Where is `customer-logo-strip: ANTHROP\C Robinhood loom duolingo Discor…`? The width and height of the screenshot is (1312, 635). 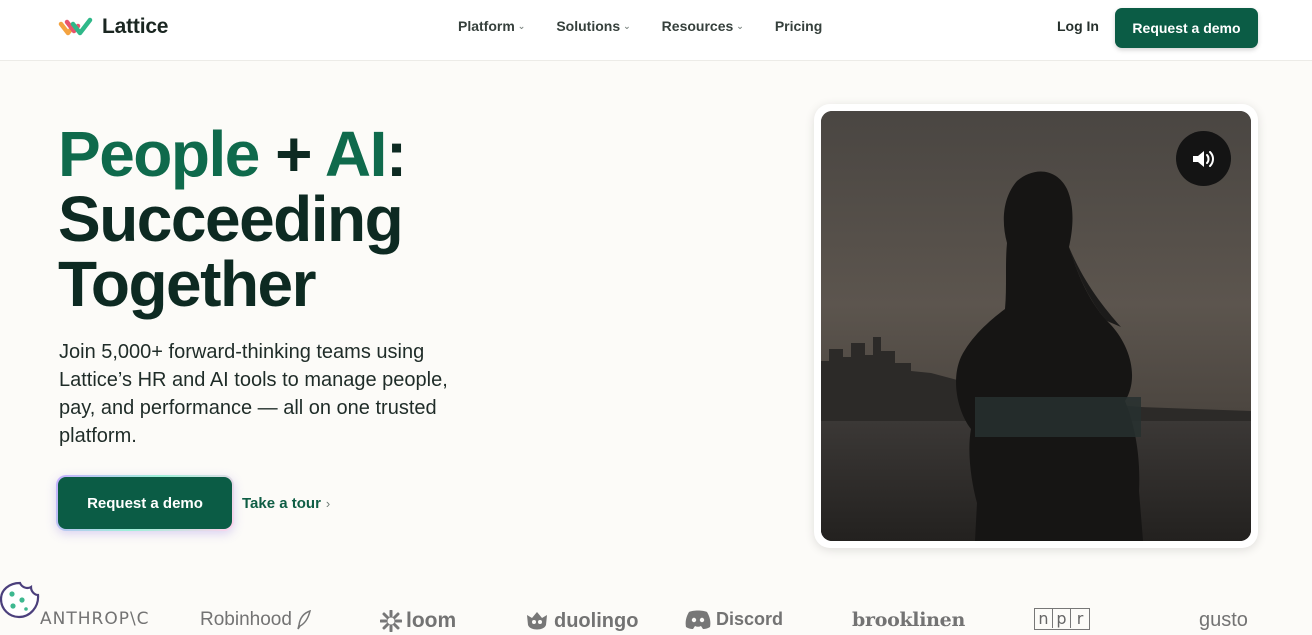 customer-logo-strip: ANTHROP\C Robinhood loom duolingo Discor… is located at coordinates (656, 613).